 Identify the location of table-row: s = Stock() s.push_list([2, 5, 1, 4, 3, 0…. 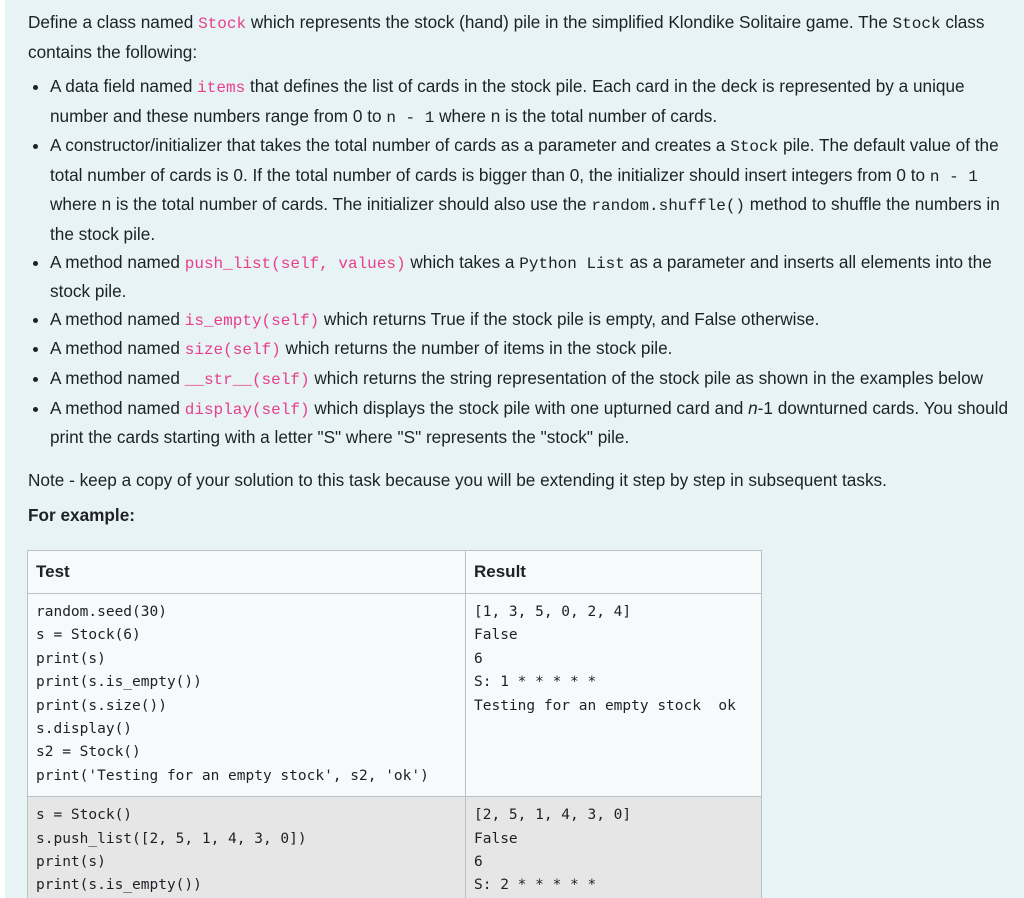
(394, 847).